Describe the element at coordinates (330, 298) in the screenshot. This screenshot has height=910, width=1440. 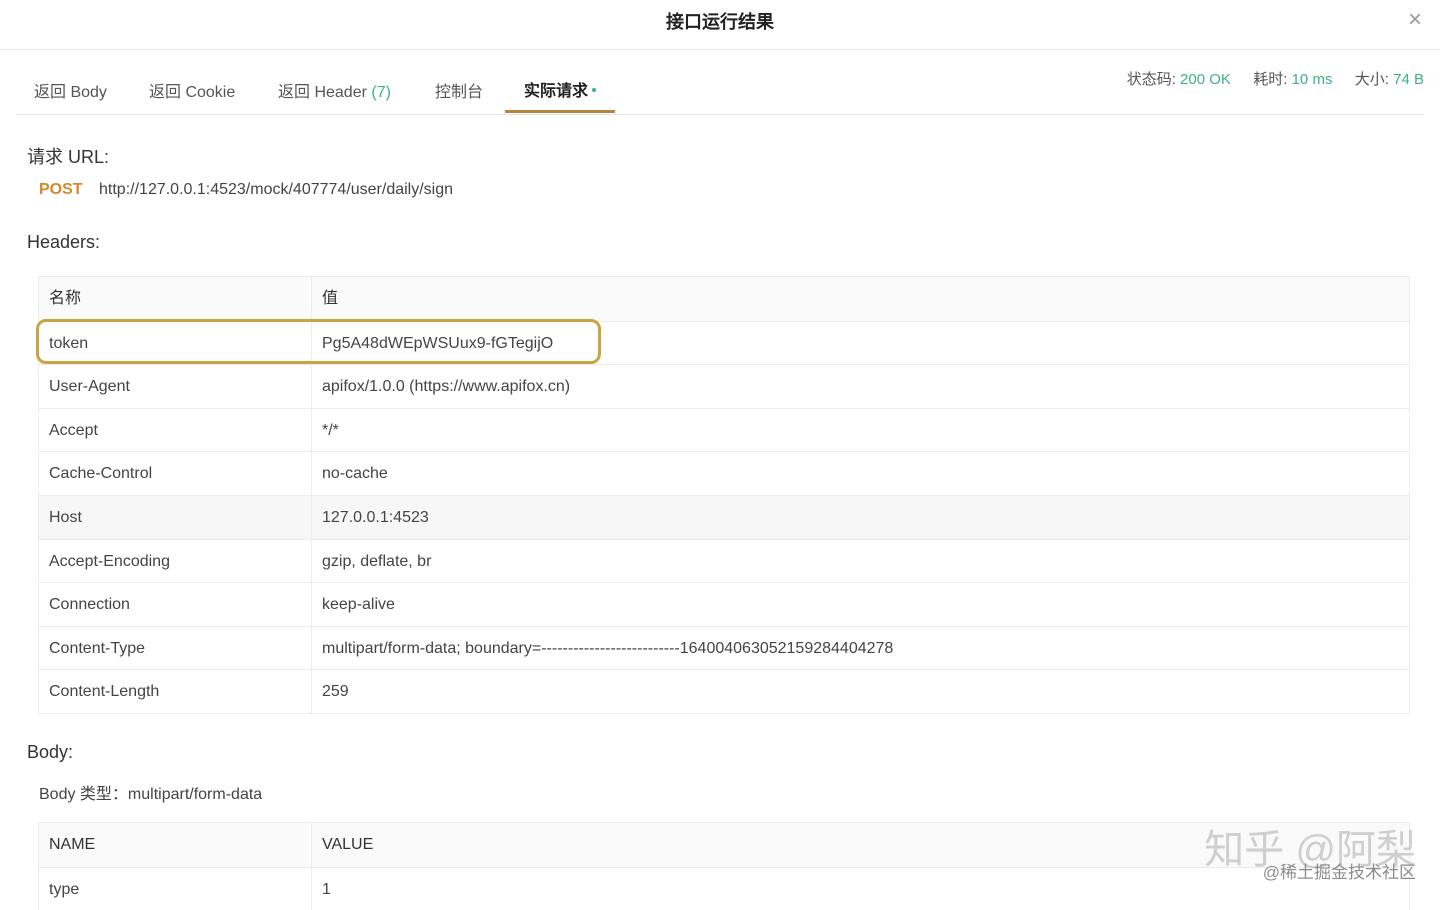
I see `column-header-value: 值` at that location.